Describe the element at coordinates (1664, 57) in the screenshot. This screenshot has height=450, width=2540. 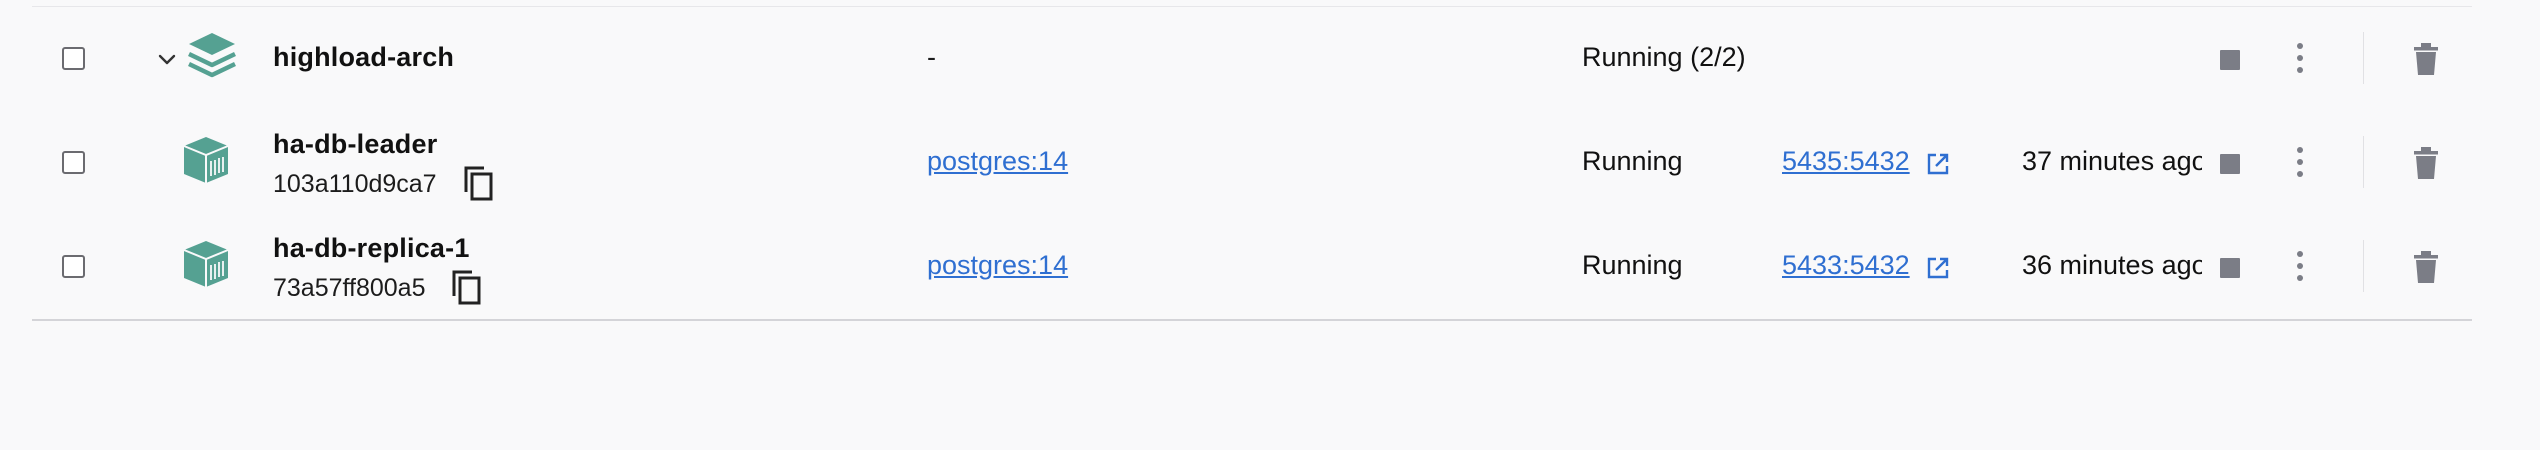
I see `group-status: Running (2/2)` at that location.